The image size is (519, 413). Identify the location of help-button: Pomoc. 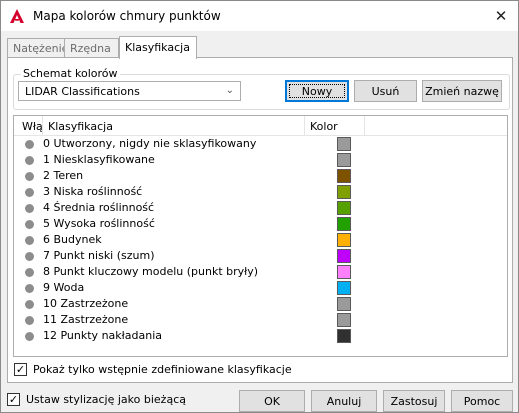
(482, 401).